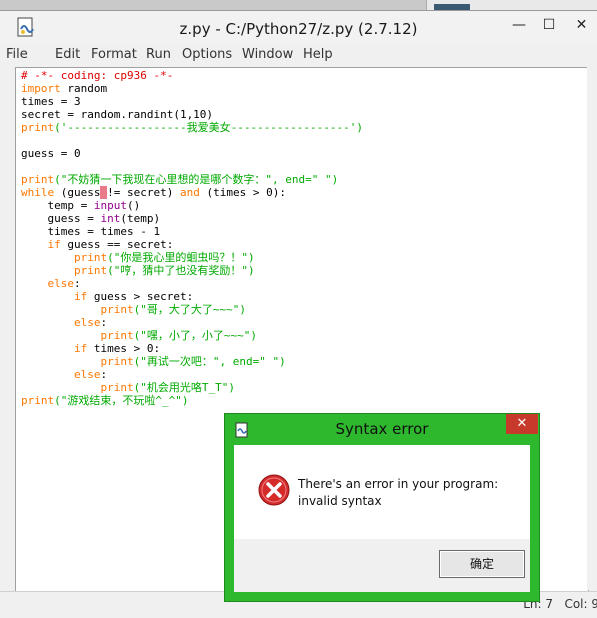 The image size is (597, 618). Describe the element at coordinates (110, 205) in the screenshot. I see `code-token: input` at that location.